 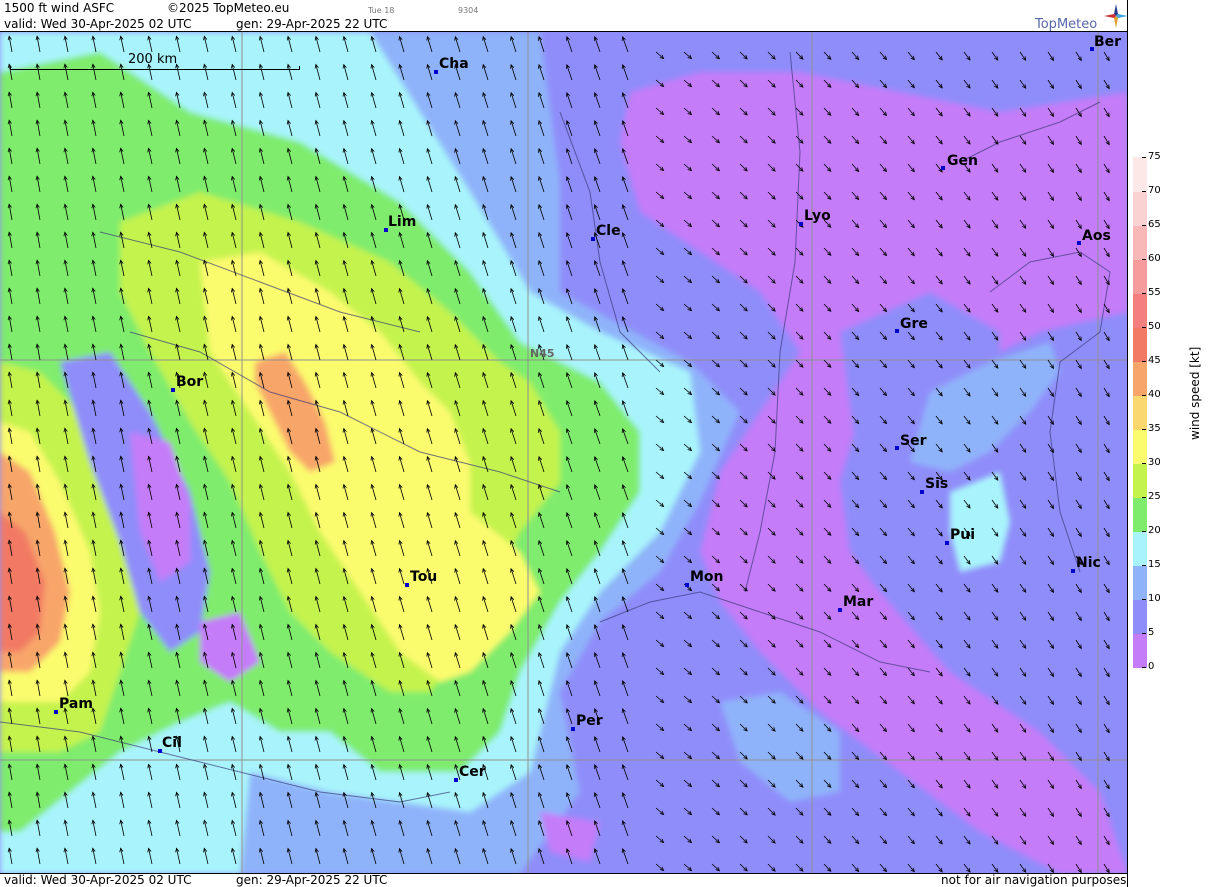 I want to click on city-label-pui: Pui, so click(x=963, y=535).